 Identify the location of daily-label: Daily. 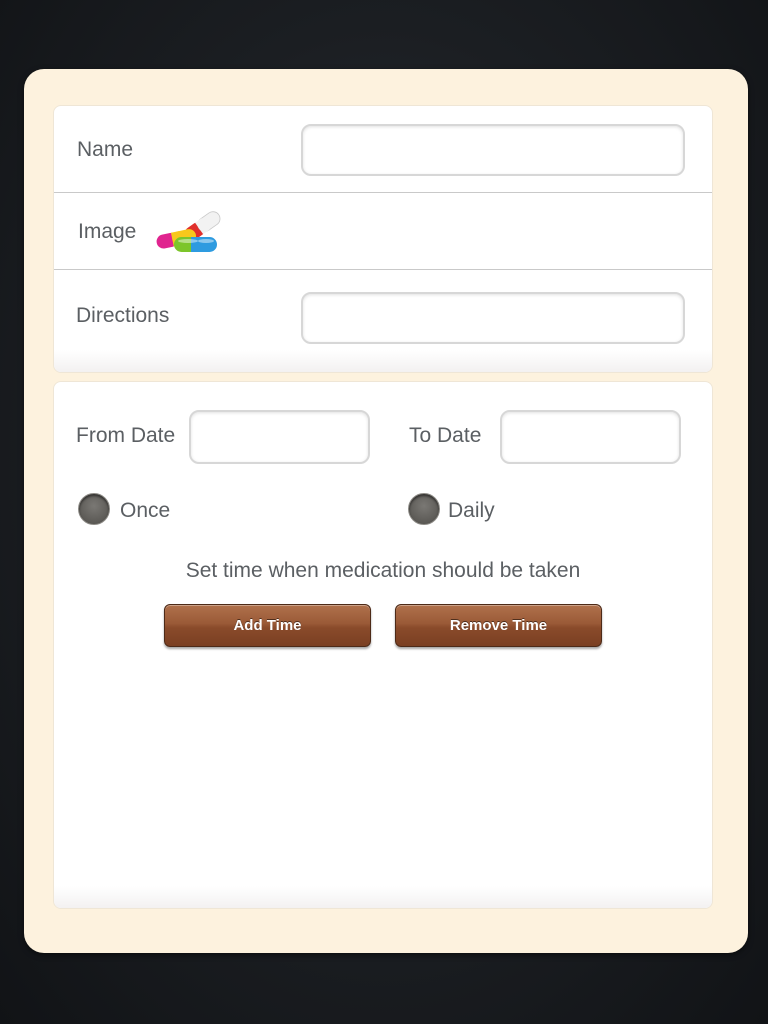
(471, 510).